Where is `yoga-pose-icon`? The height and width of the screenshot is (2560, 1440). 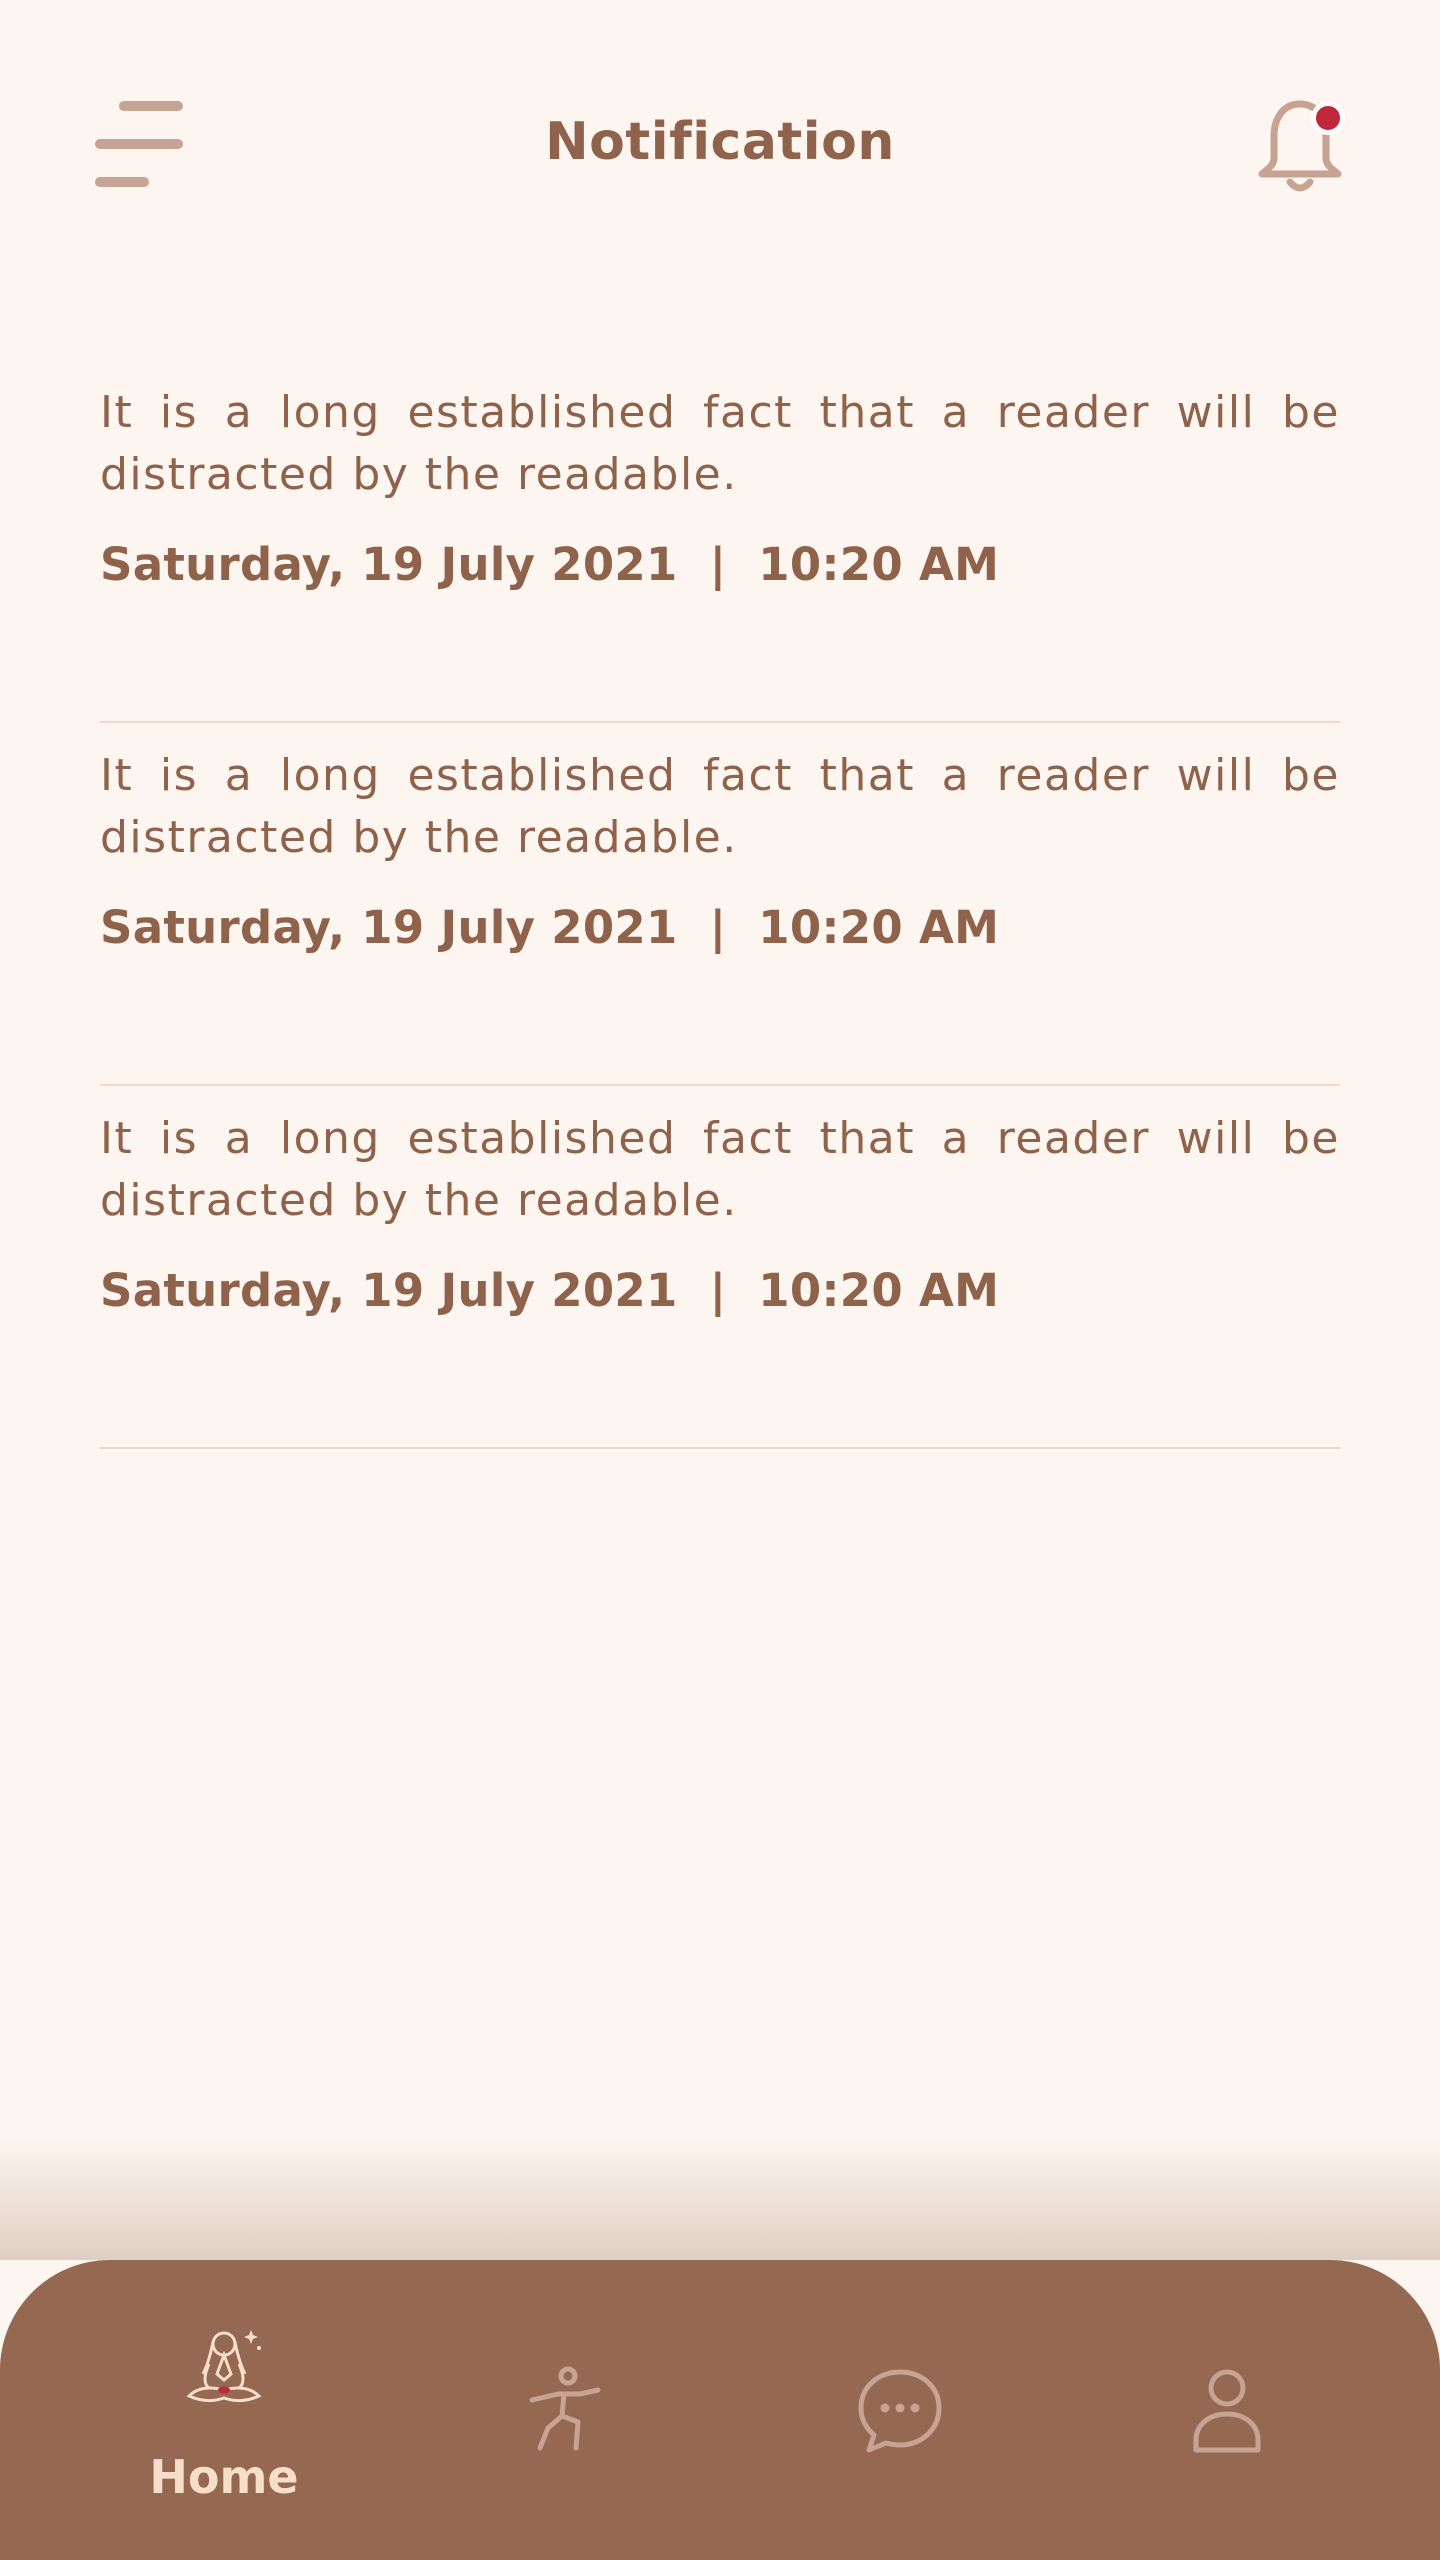
yoga-pose-icon is located at coordinates (565, 2408).